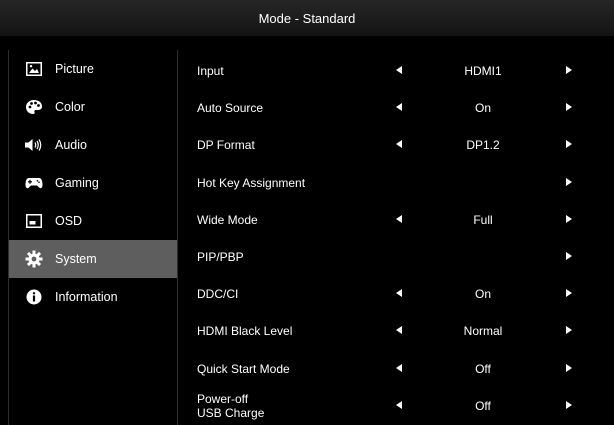 The height and width of the screenshot is (425, 614). I want to click on setting-label: Auto Source, so click(230, 108).